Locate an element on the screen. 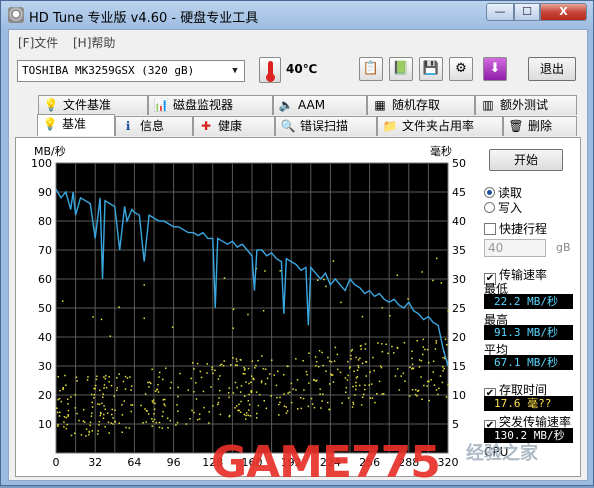 The width and height of the screenshot is (594, 488). title-bar: HD Tune 专业版 v4.60 - 硬盘专业工具 — ☐ X is located at coordinates (297, 15).